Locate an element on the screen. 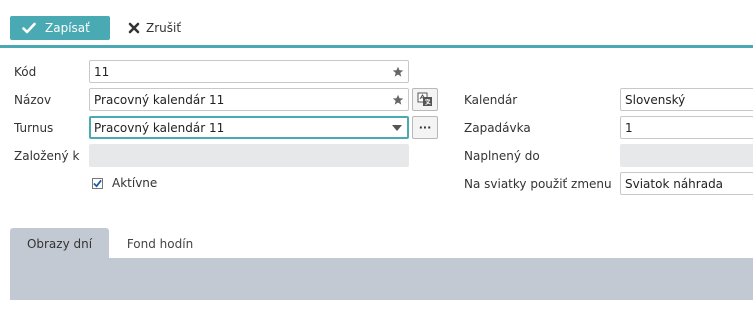 This screenshot has width=753, height=310. sviatky-label: Na sviatky použiť zmenu is located at coordinates (538, 184).